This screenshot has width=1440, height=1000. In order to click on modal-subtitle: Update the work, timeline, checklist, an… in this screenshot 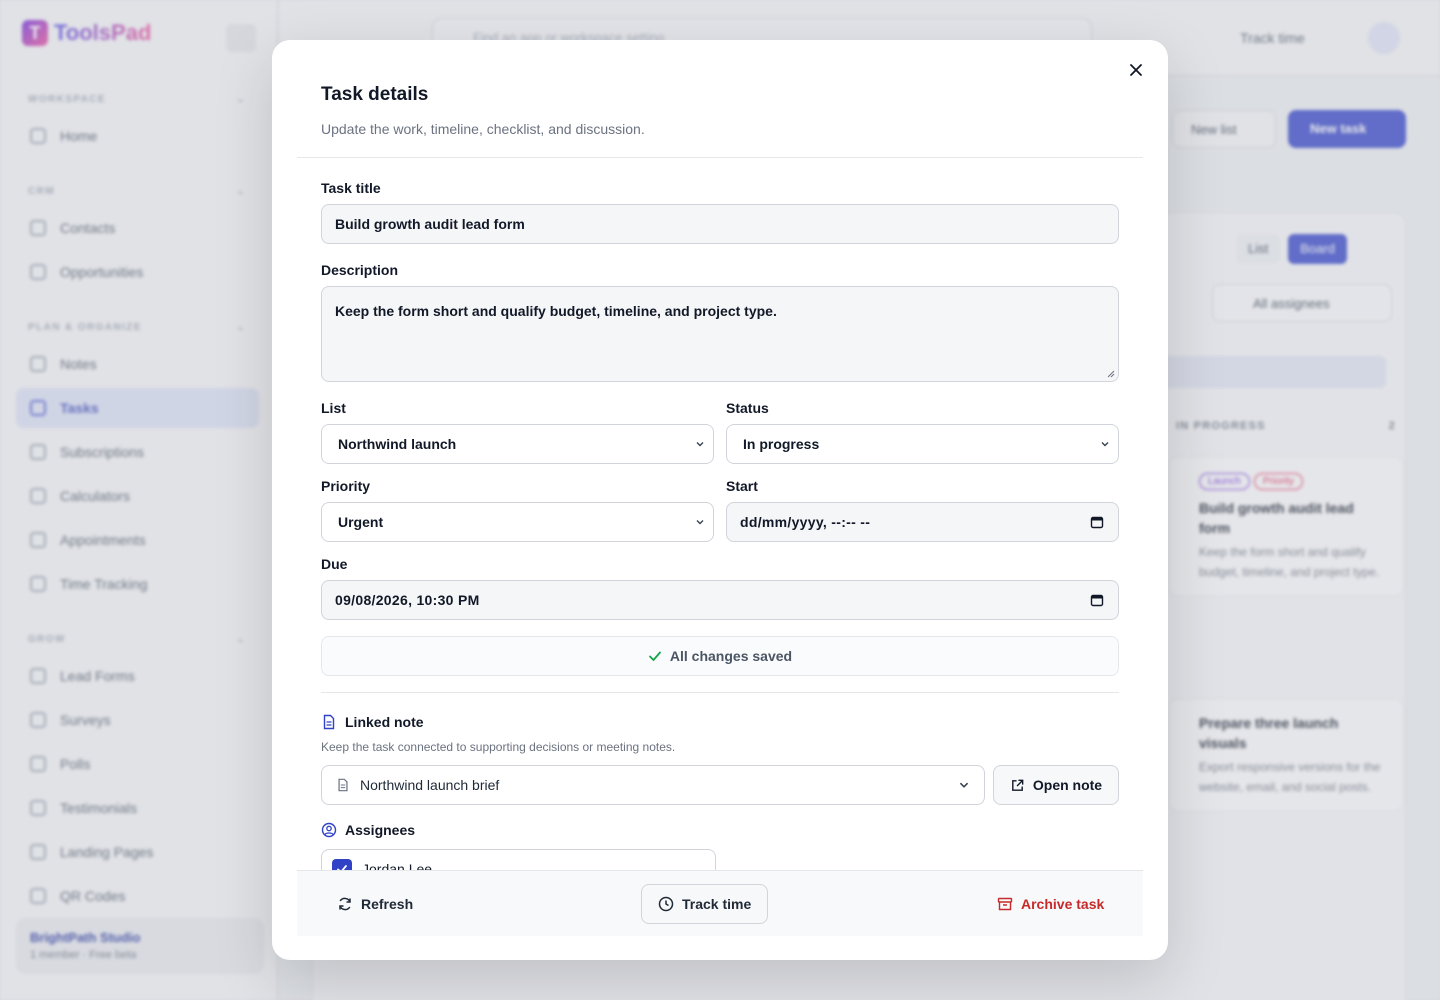, I will do `click(483, 129)`.